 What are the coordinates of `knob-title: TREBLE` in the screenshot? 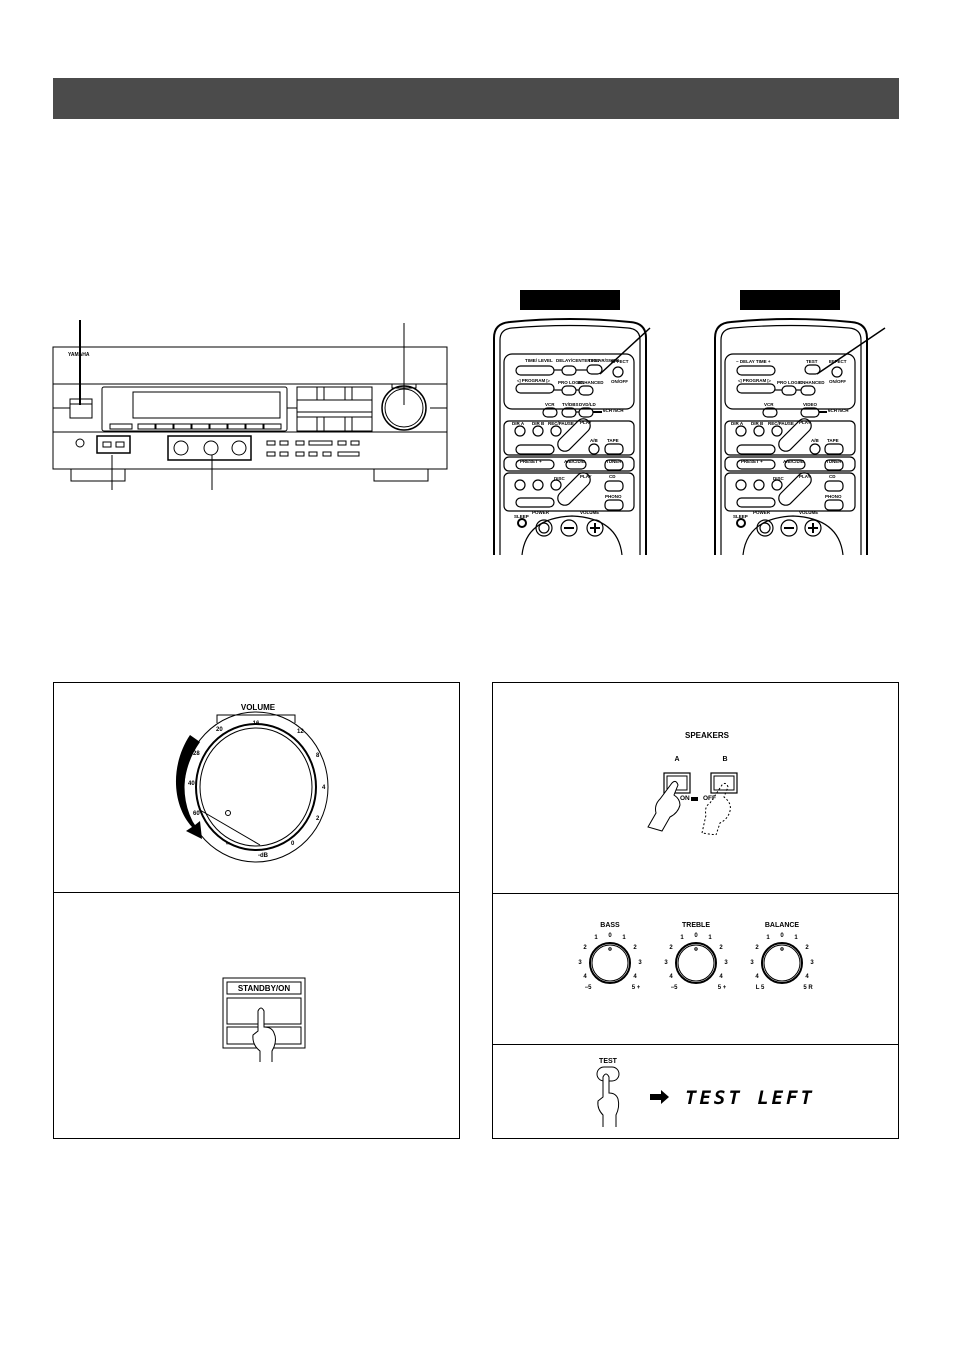 It's located at (696, 925).